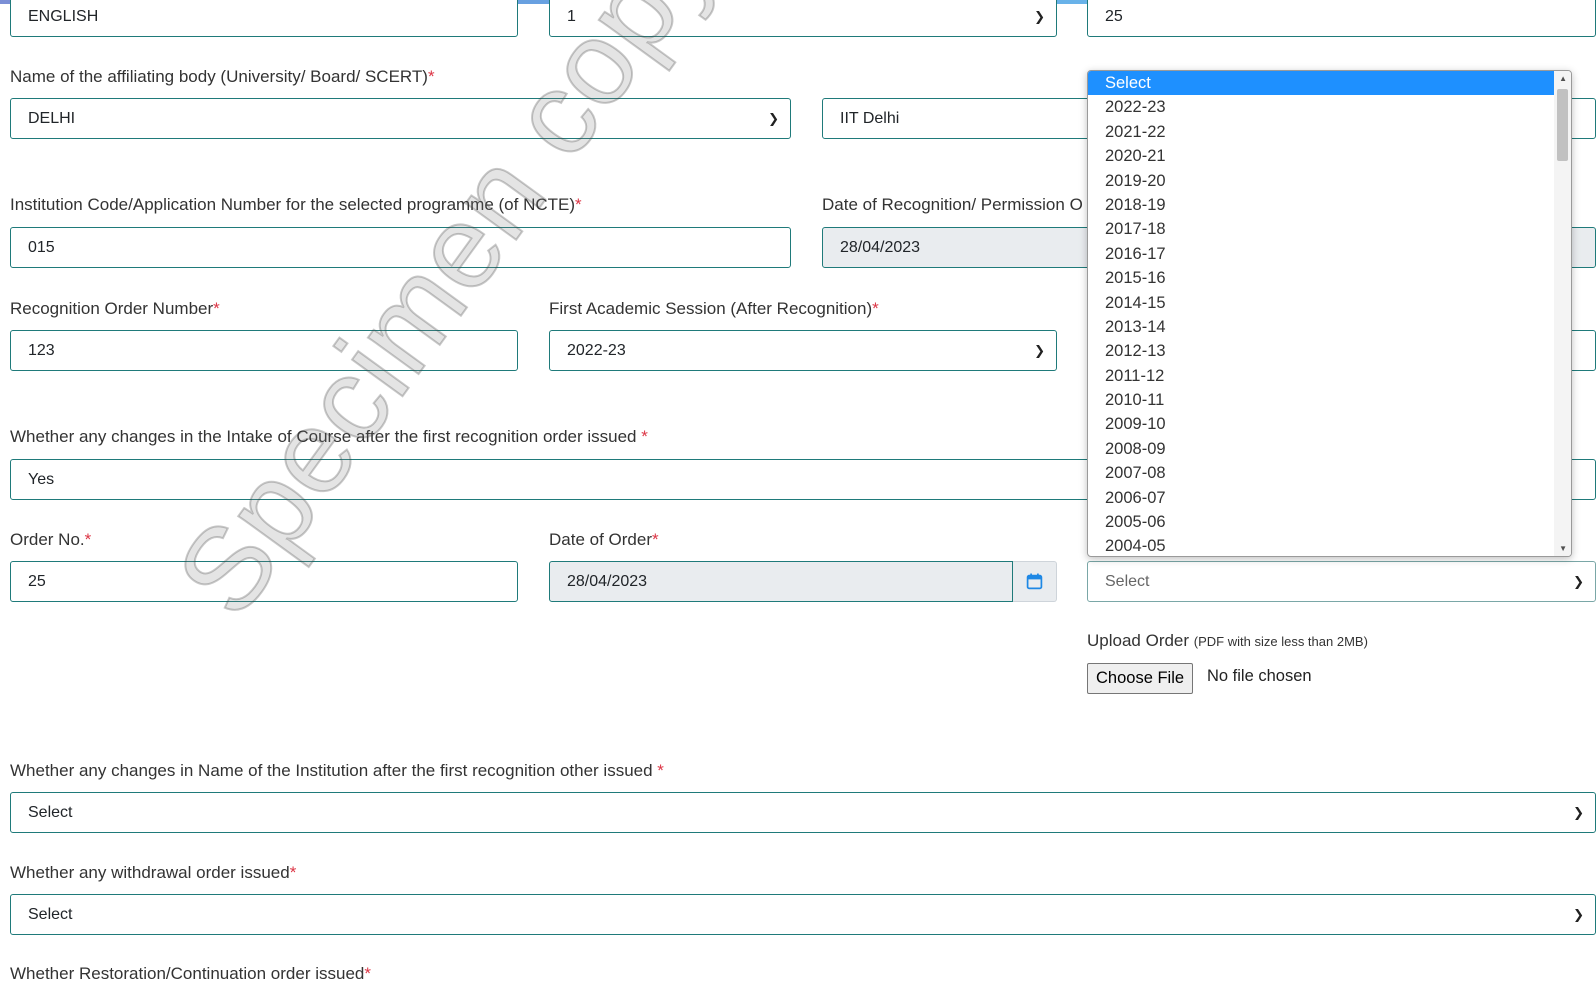 Image resolution: width=1596 pixels, height=992 pixels. What do you see at coordinates (1321, 303) in the screenshot?
I see `dropdown-option: 2014-15` at bounding box center [1321, 303].